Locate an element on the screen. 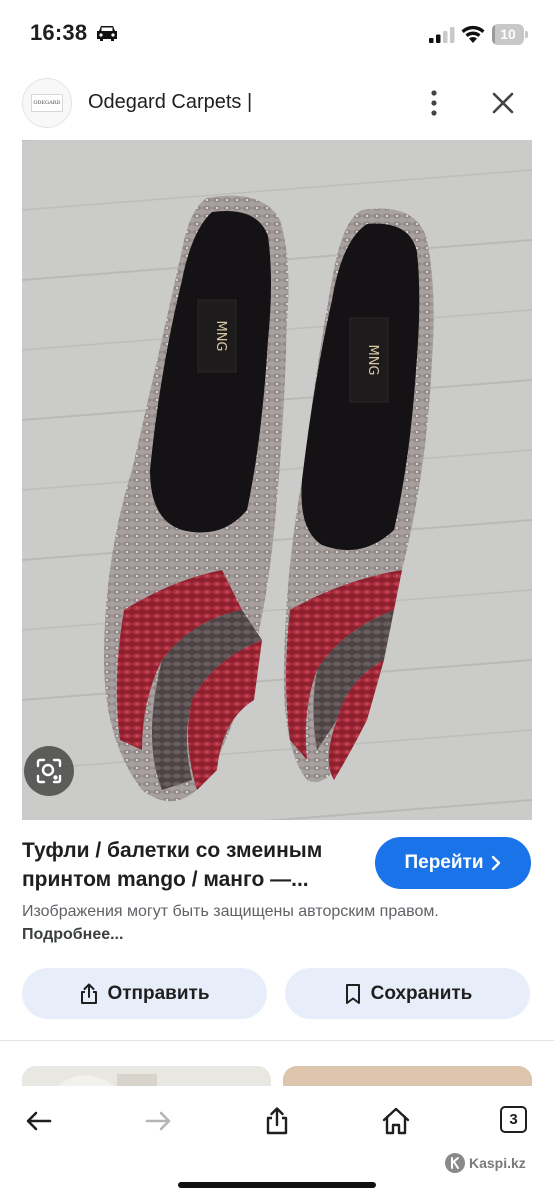 This screenshot has width=554, height=1200. kaspi-logo-icon is located at coordinates (455, 1163).